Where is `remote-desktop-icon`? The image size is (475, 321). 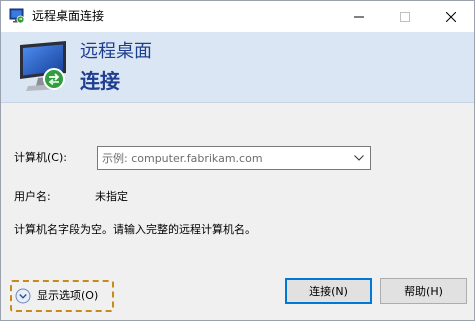 remote-desktop-icon is located at coordinates (17, 16).